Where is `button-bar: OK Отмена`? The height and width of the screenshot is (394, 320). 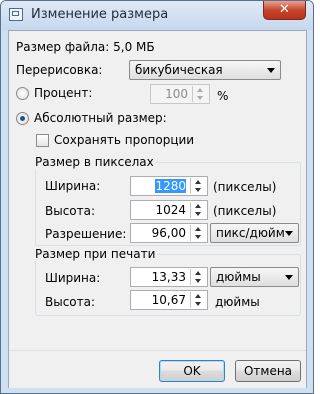
button-bar: OK Отмена is located at coordinates (157, 369).